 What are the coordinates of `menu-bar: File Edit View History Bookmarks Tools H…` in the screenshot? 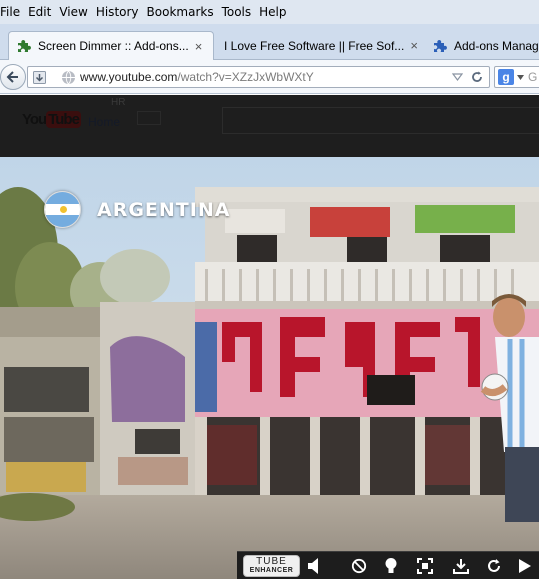 It's located at (269, 12).